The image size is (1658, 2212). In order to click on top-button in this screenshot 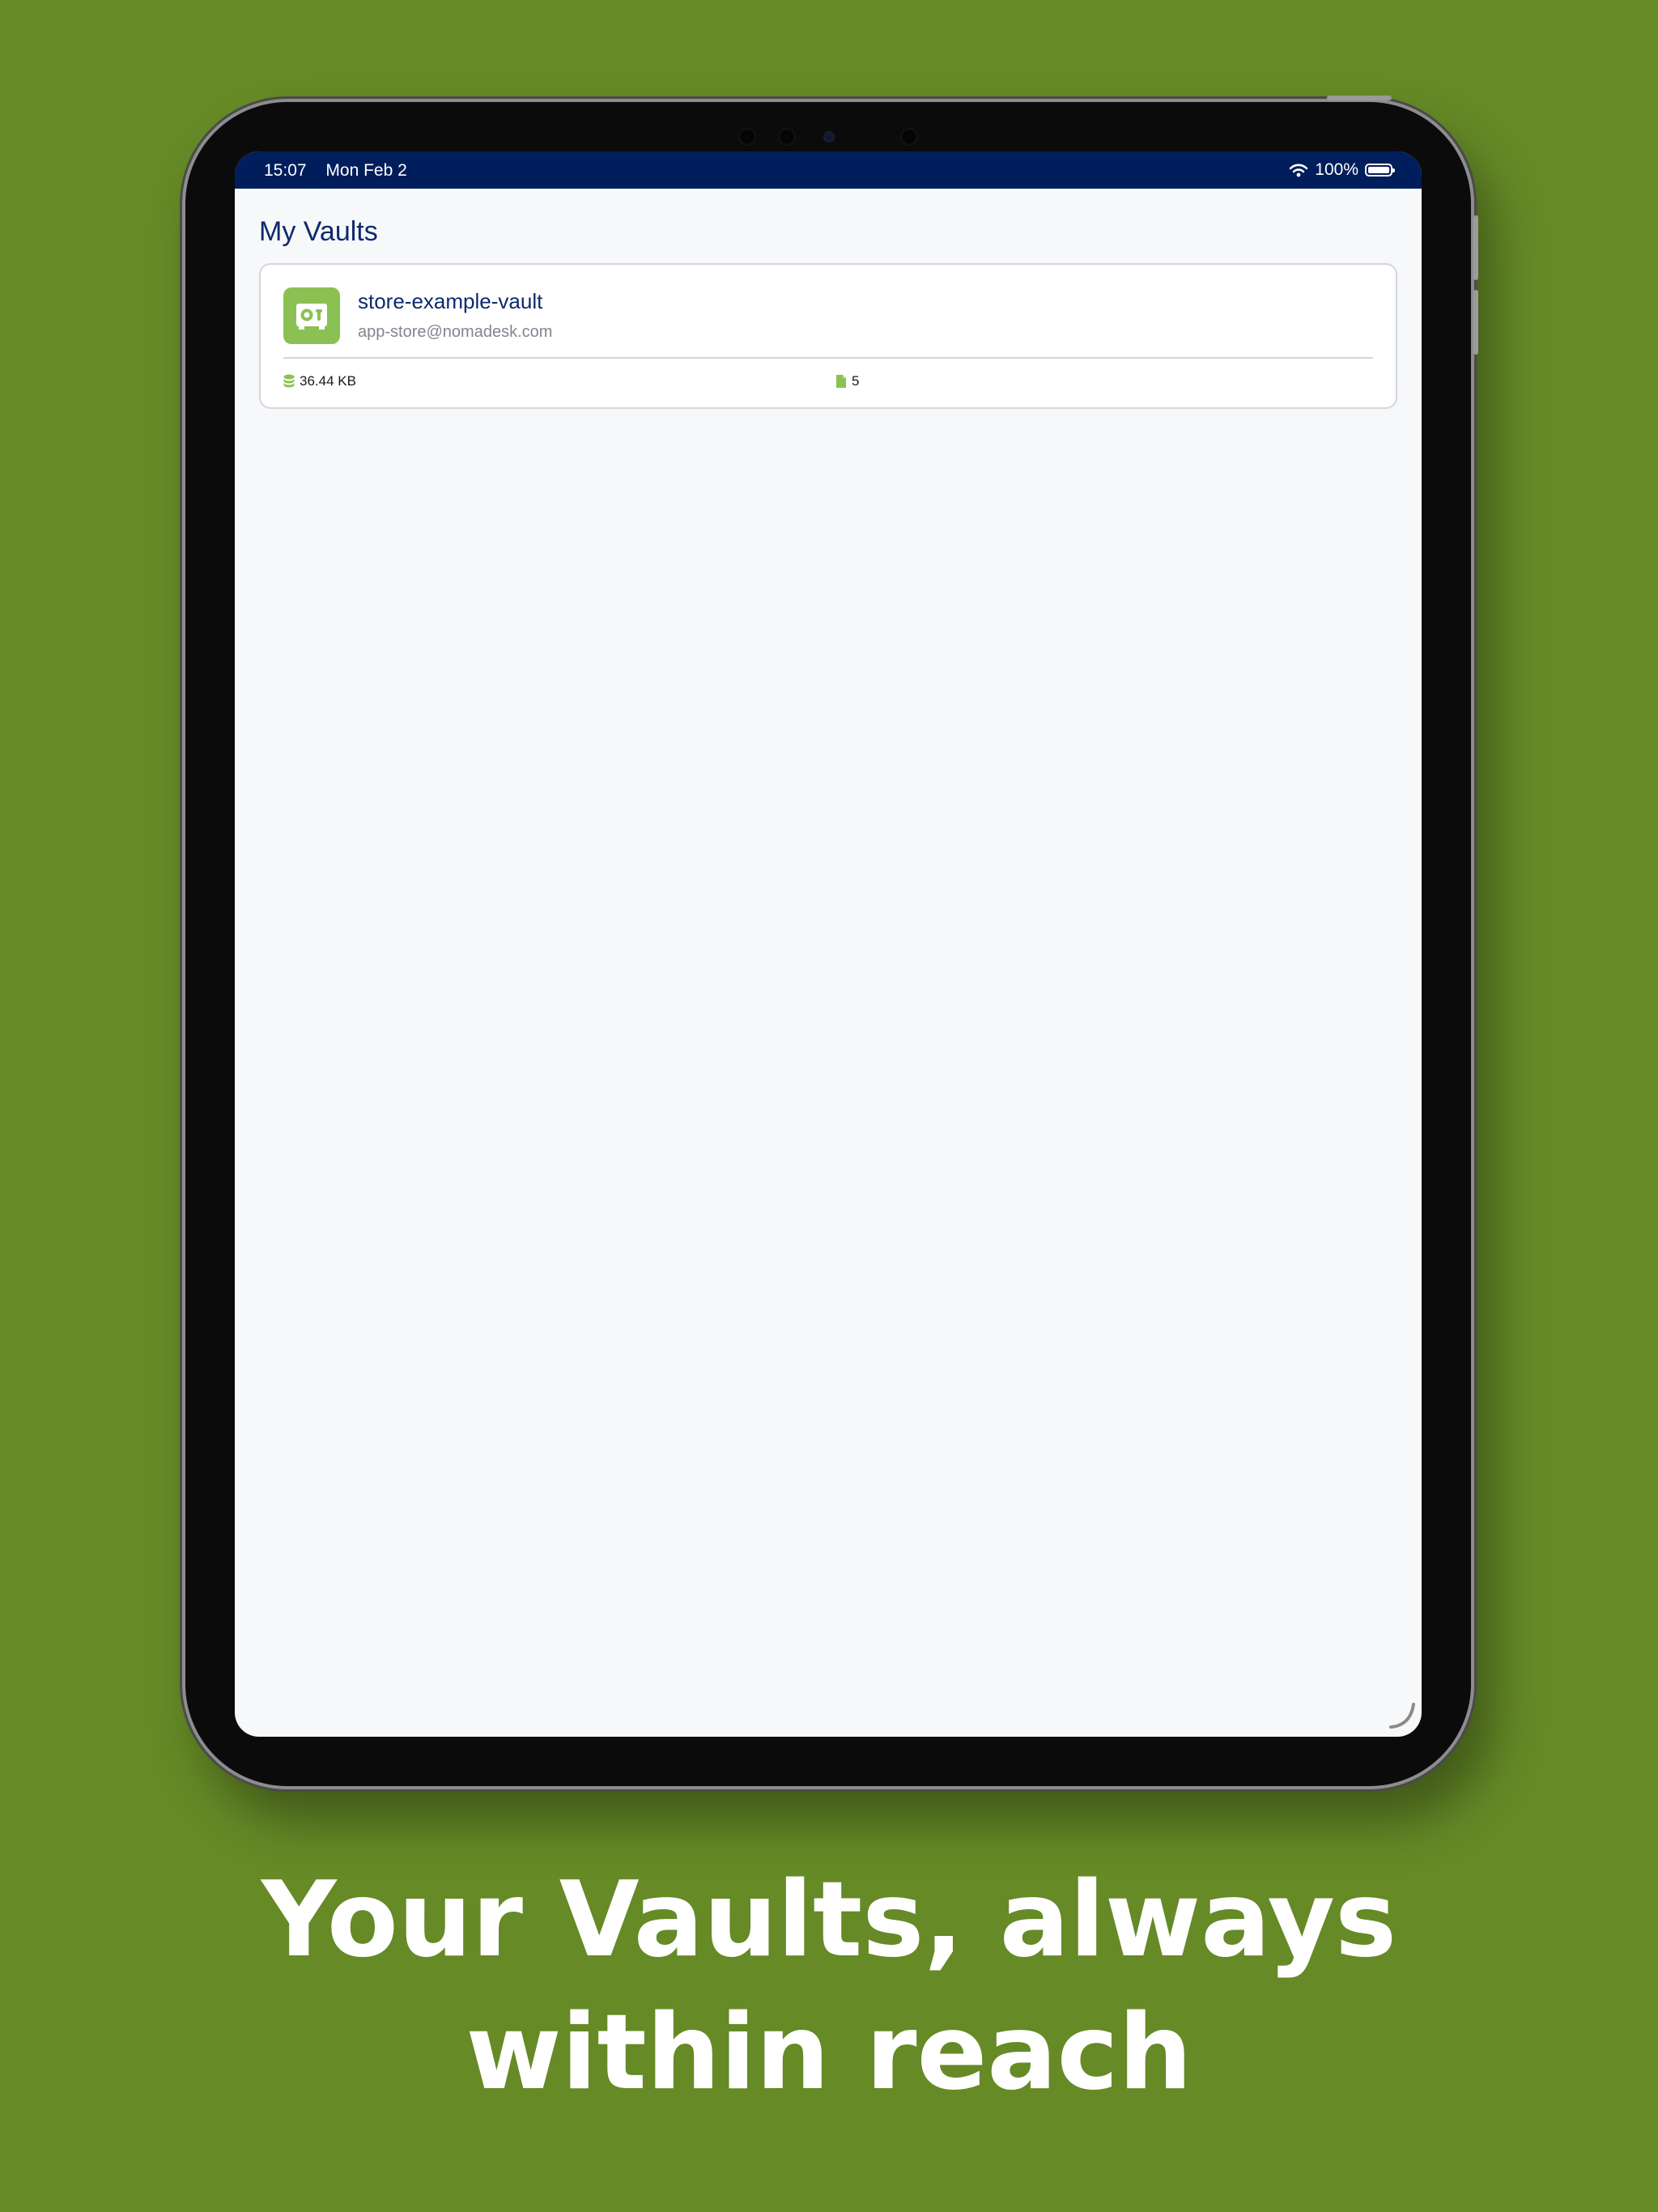, I will do `click(1359, 98)`.